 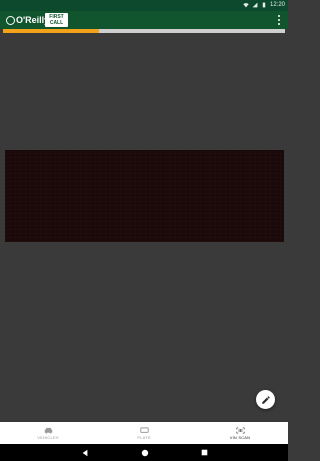 What do you see at coordinates (240, 437) in the screenshot?
I see `nav-label: VIN SCAN` at bounding box center [240, 437].